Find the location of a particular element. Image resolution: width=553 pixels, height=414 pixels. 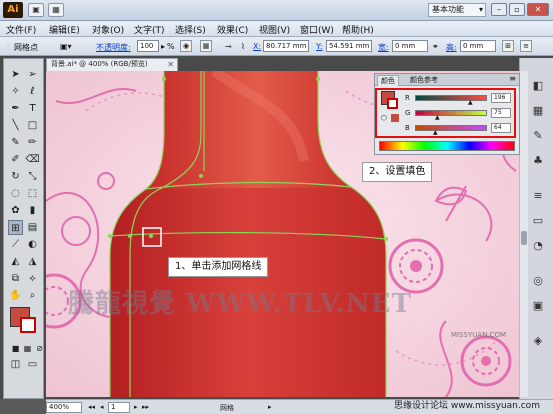

menu-effect: 效果(C) is located at coordinates (232, 29).